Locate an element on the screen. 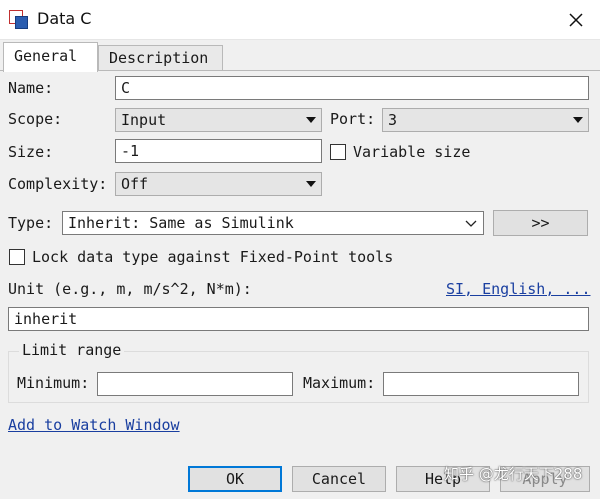 This screenshot has height=499, width=600. unit-label: Unit (e.g., m, m/s^2, N*m): is located at coordinates (130, 289).